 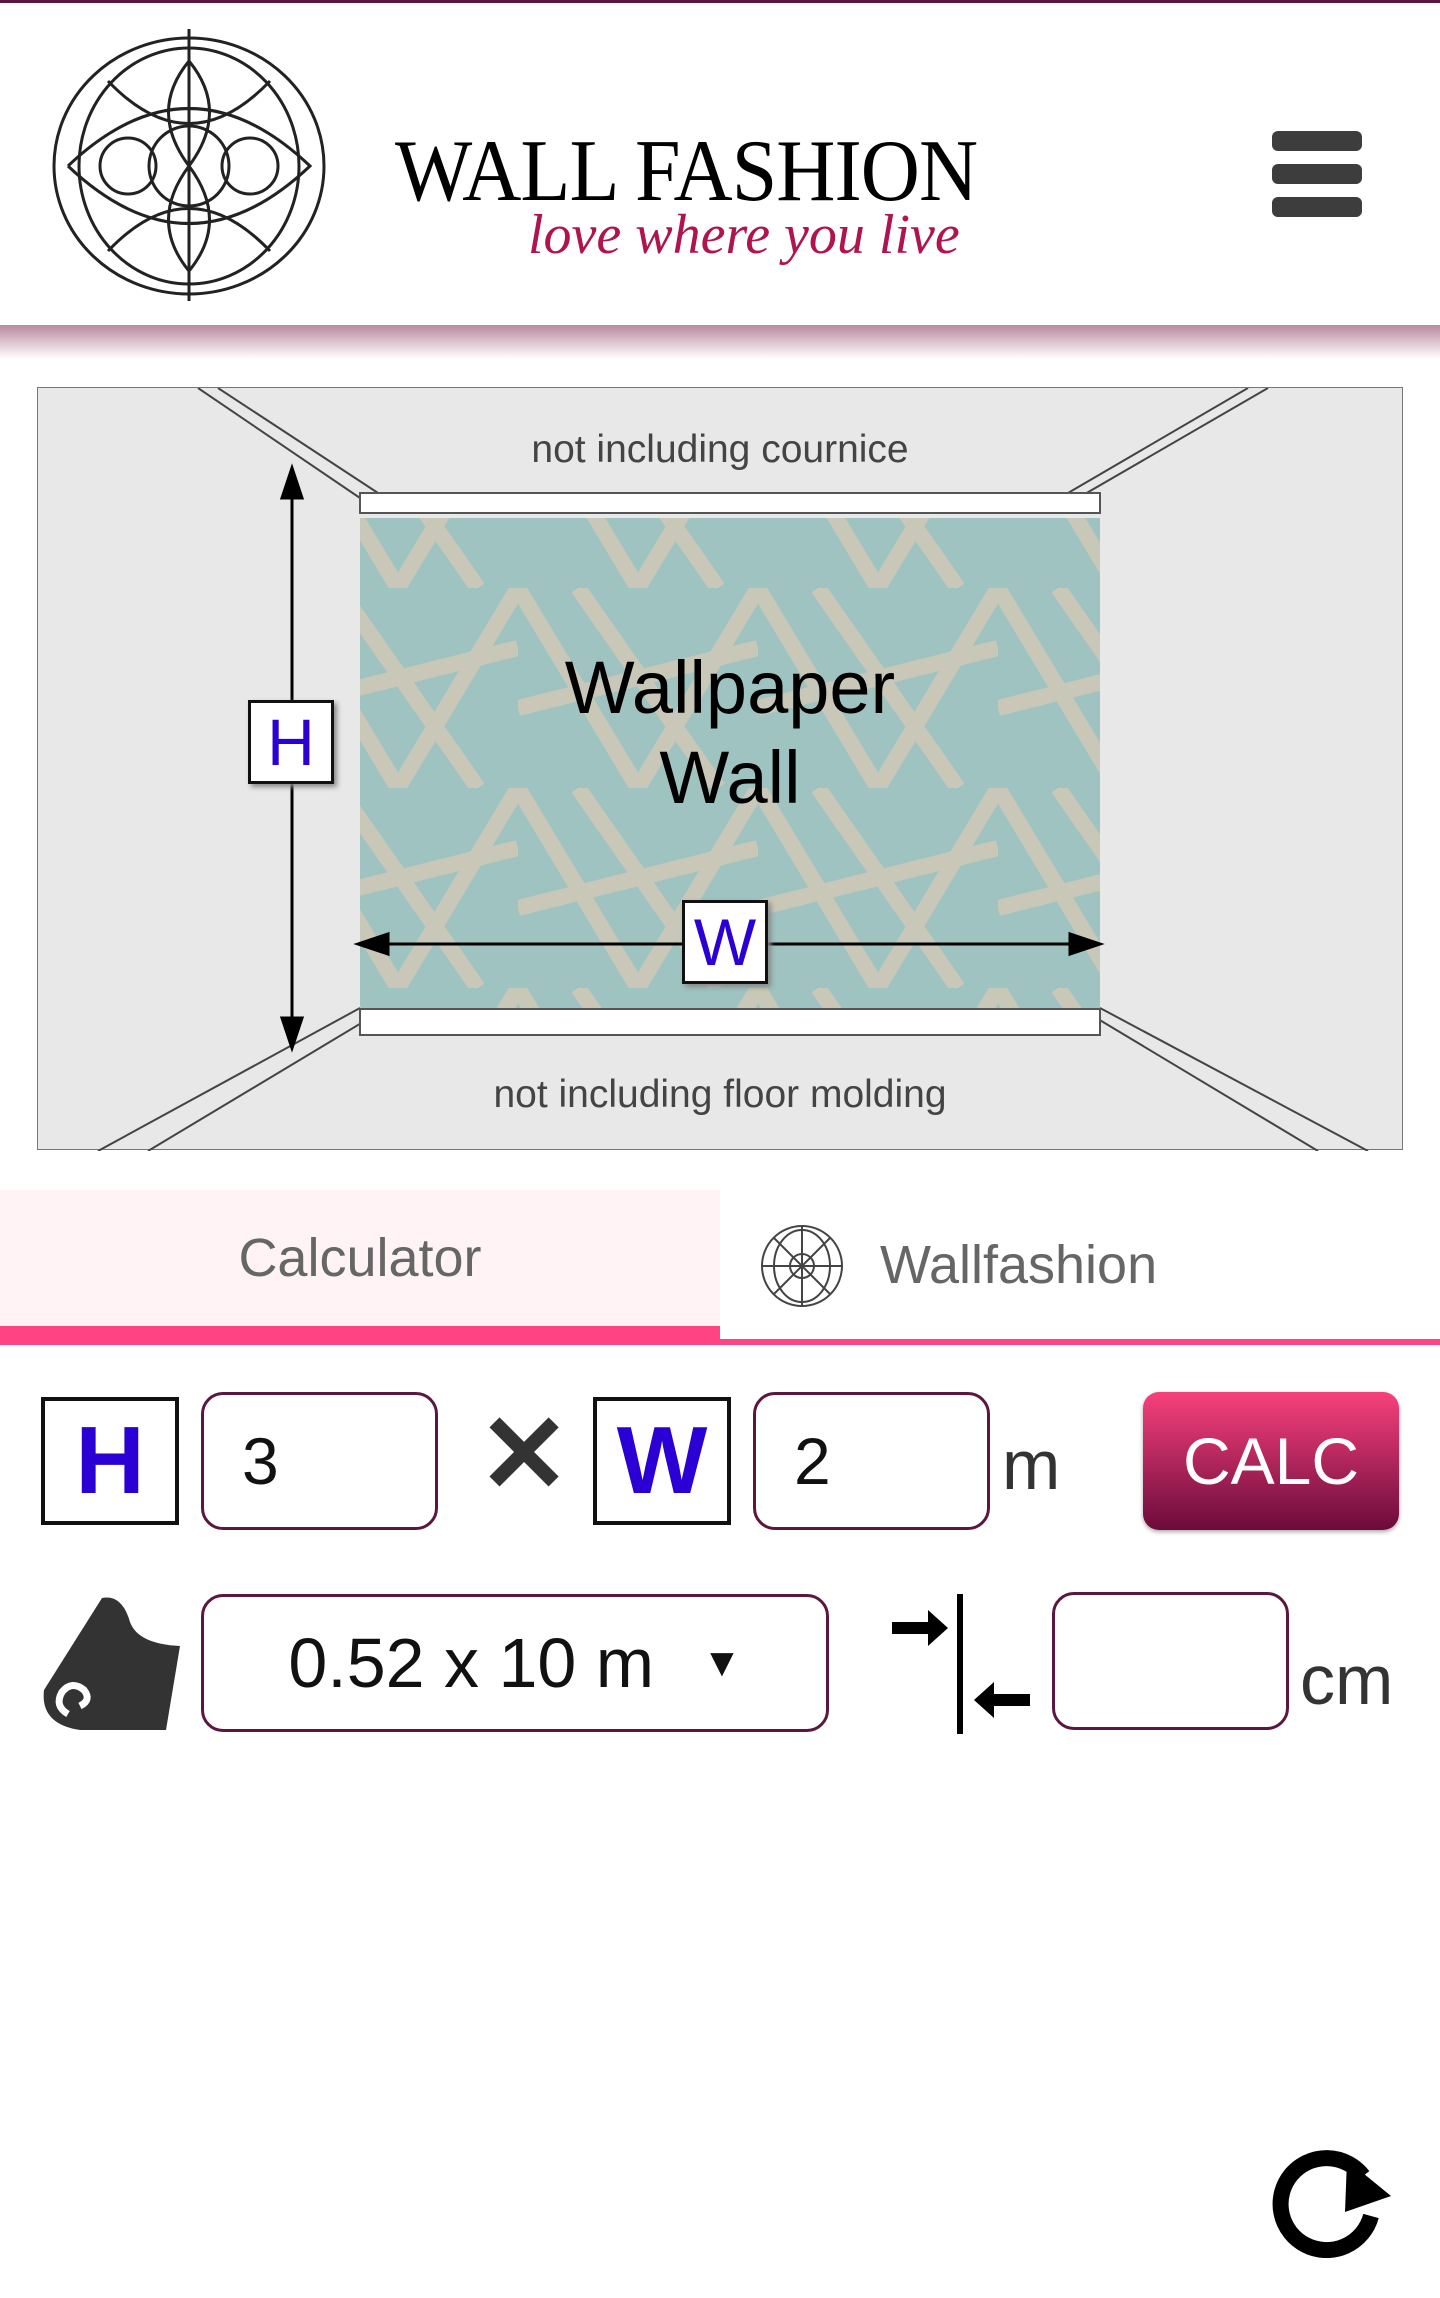 What do you see at coordinates (111, 1663) in the screenshot?
I see `wallpaper-roll-icon` at bounding box center [111, 1663].